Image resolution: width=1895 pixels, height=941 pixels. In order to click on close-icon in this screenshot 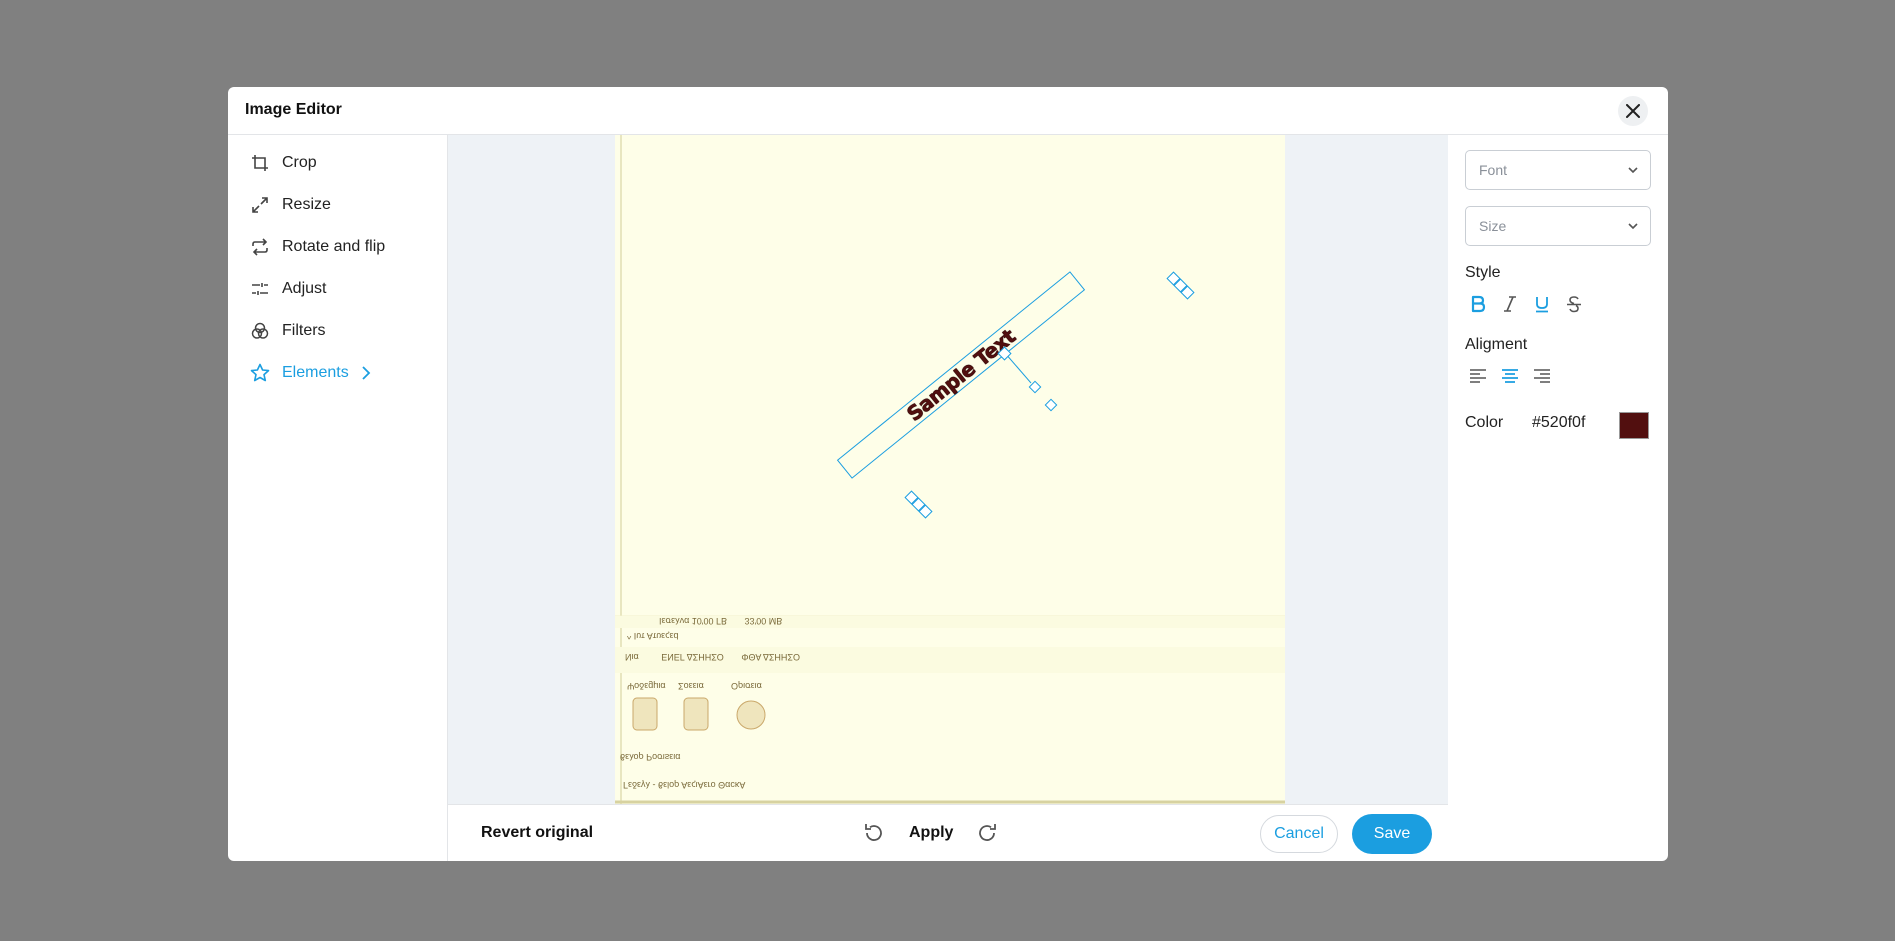, I will do `click(1633, 111)`.